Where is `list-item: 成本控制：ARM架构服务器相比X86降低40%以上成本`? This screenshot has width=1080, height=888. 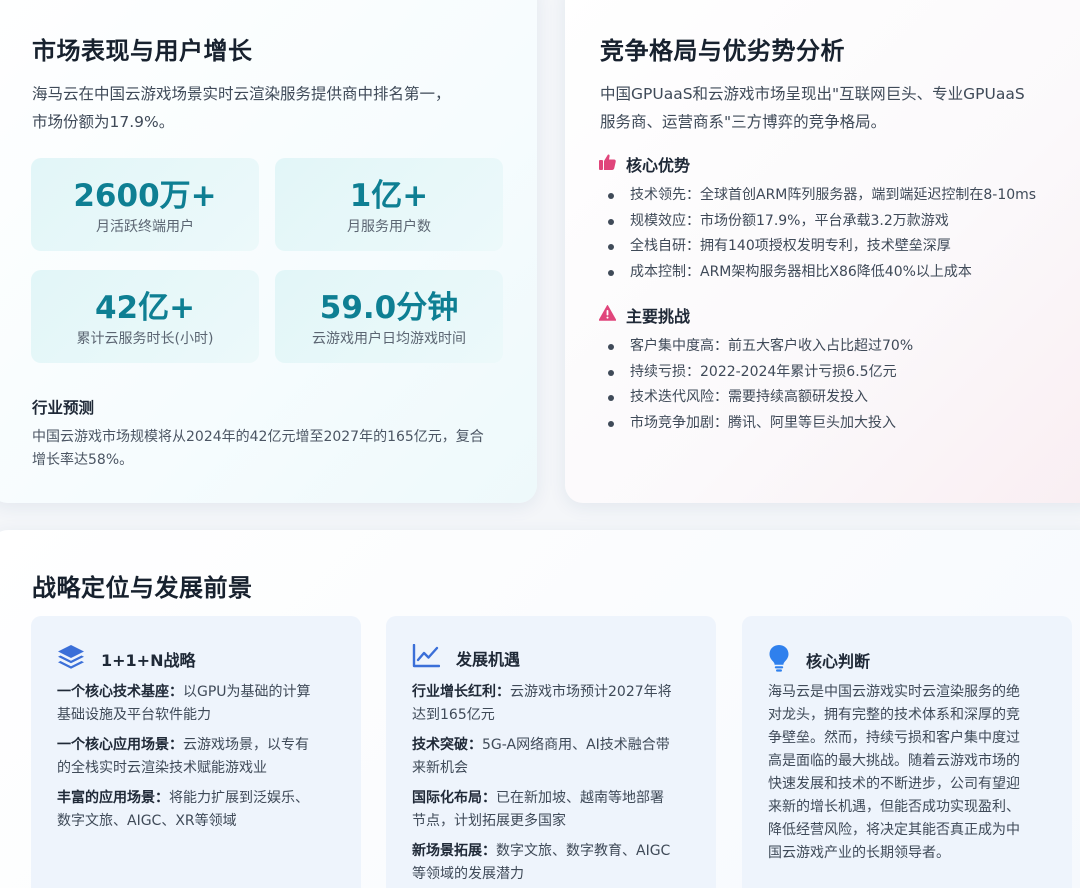 list-item: 成本控制：ARM架构服务器相比X86降低40%以上成本 is located at coordinates (818, 273).